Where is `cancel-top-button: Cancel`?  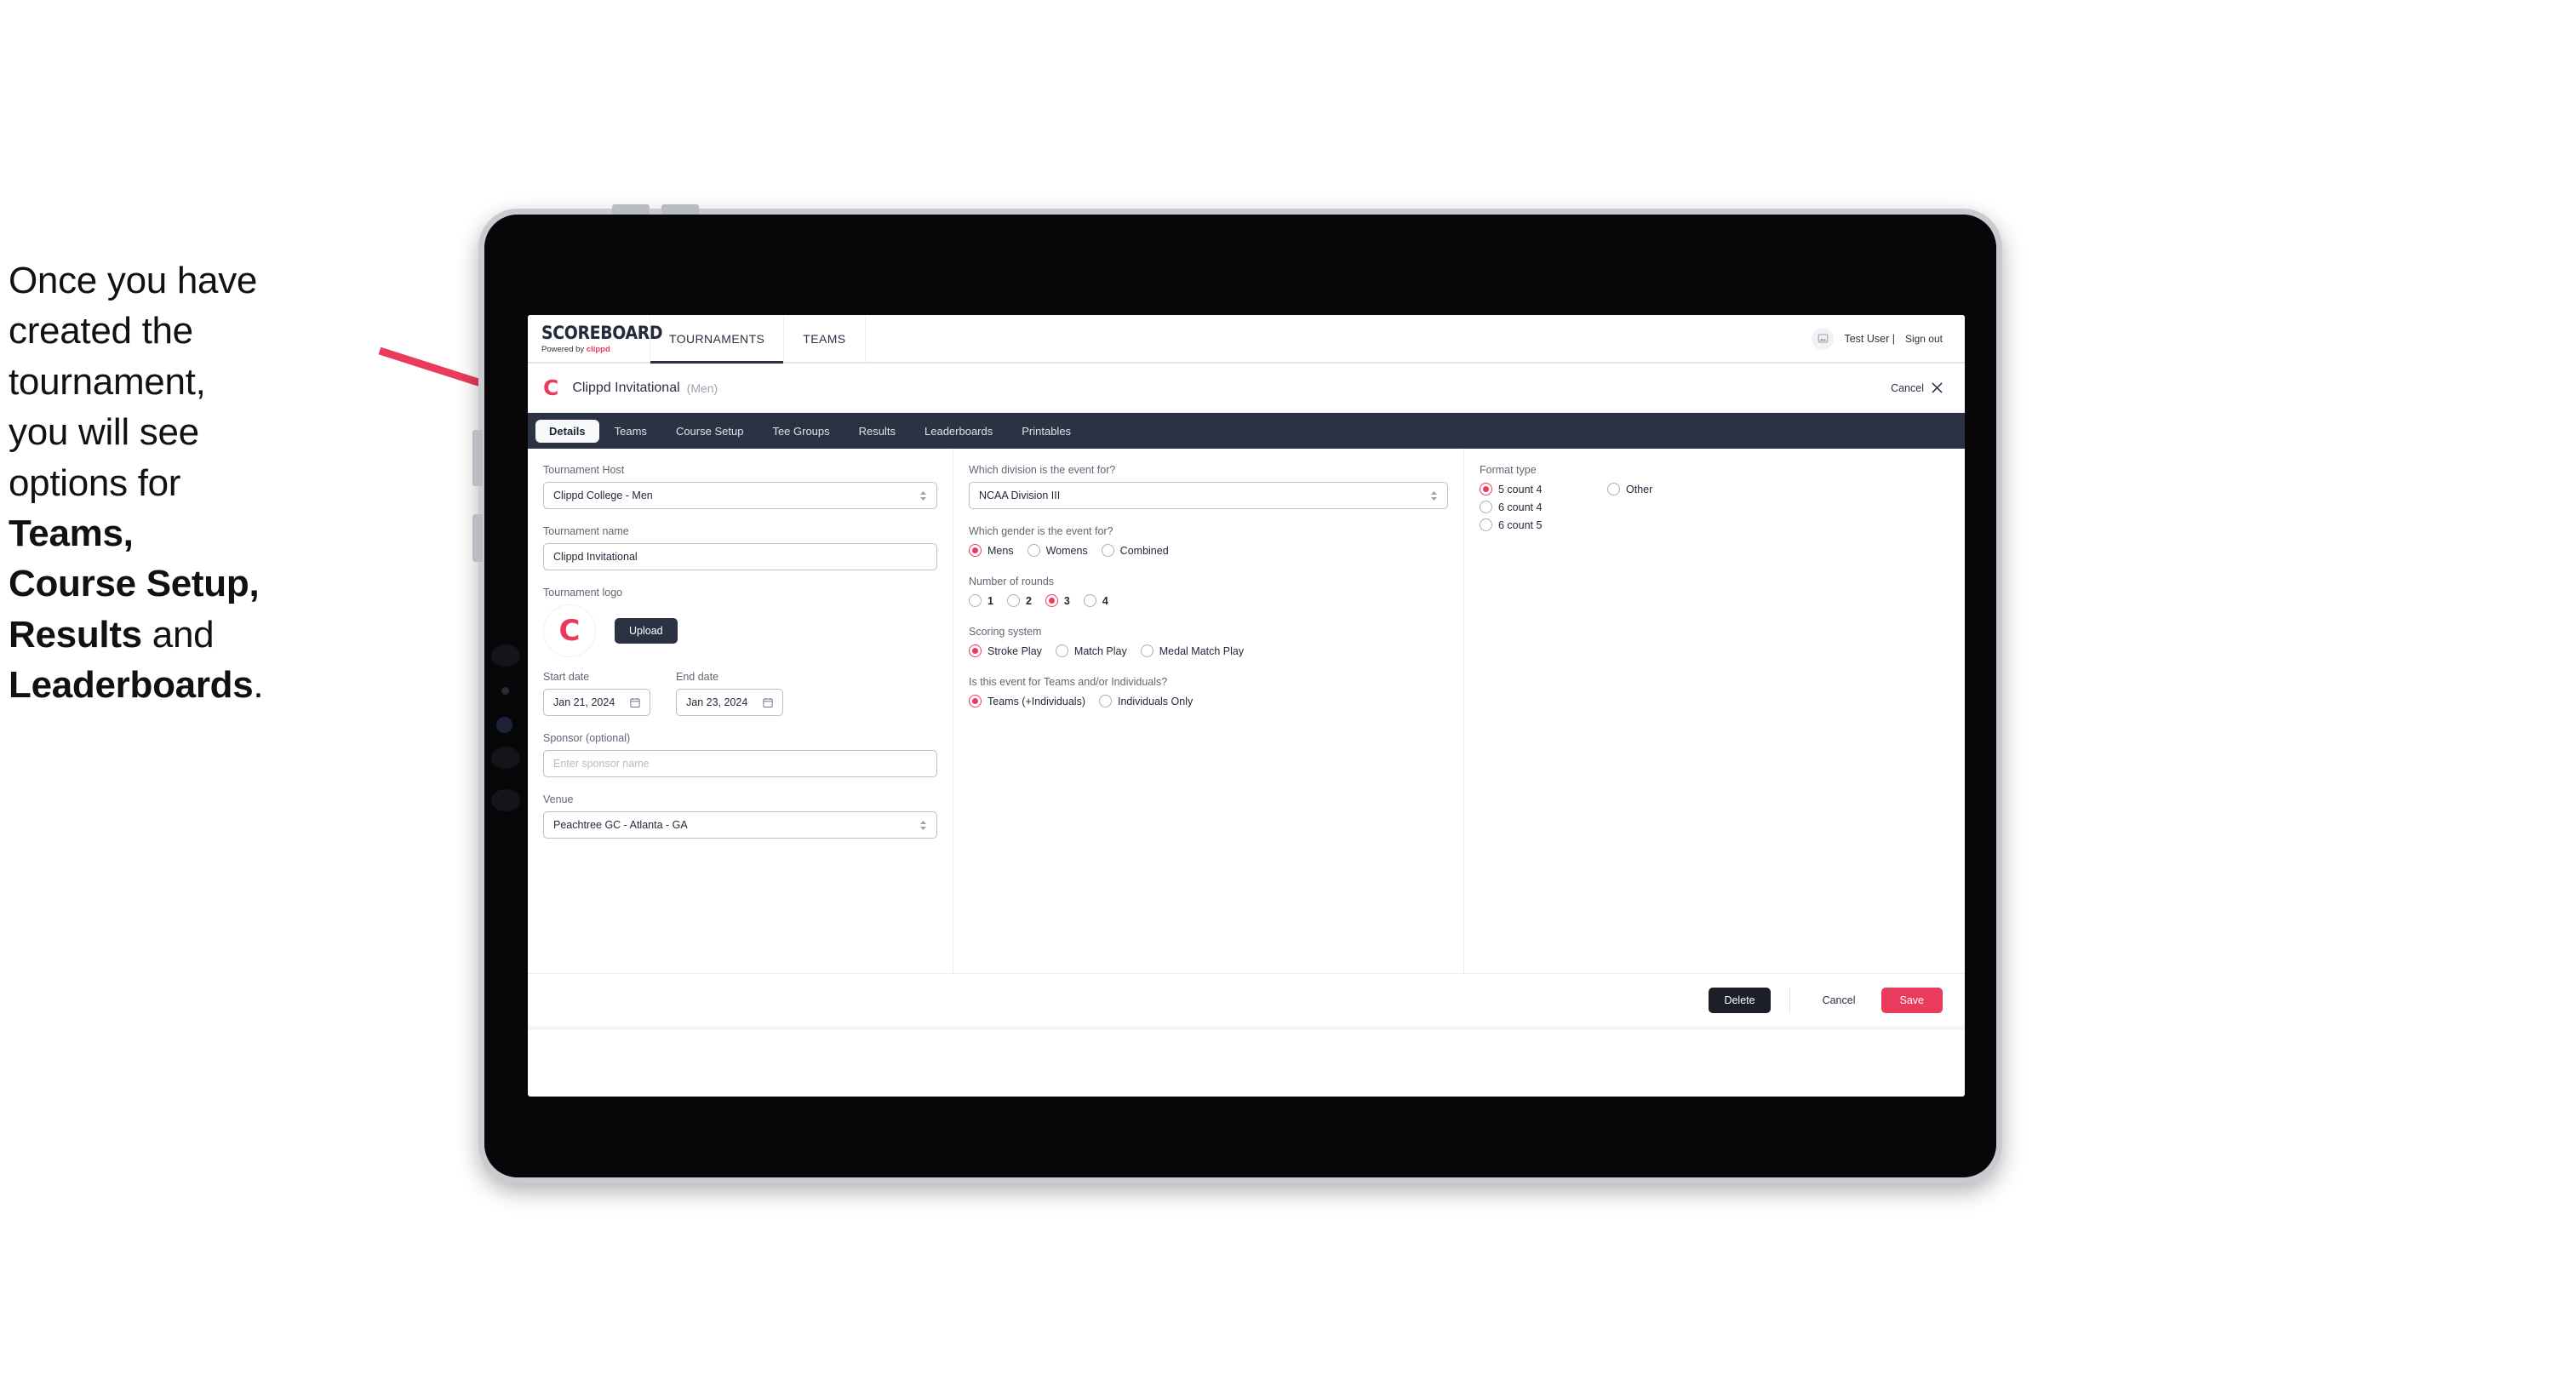 cancel-top-button: Cancel is located at coordinates (1917, 388).